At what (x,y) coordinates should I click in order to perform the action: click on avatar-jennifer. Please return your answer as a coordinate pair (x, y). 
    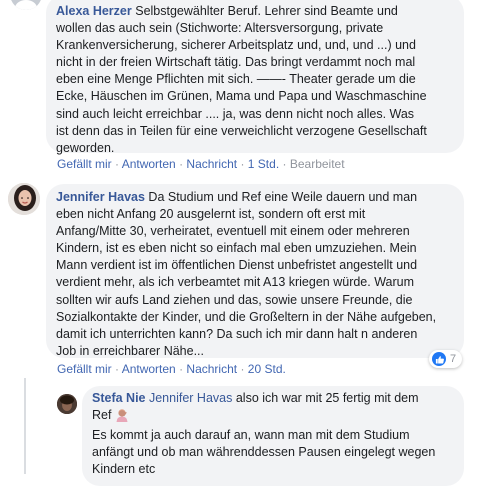
    Looking at the image, I should click on (24, 199).